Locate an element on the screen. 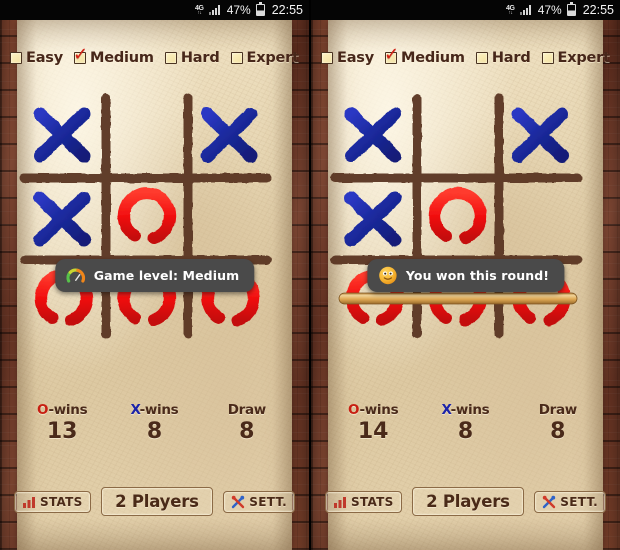  score-title-o: O-wins is located at coordinates (62, 410).